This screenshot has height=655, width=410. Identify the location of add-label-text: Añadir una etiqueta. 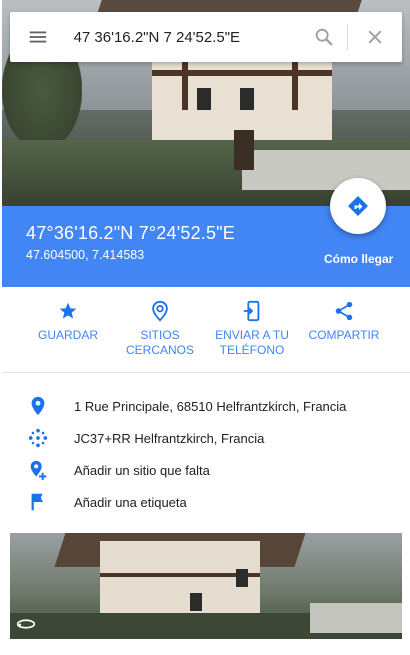
(130, 502).